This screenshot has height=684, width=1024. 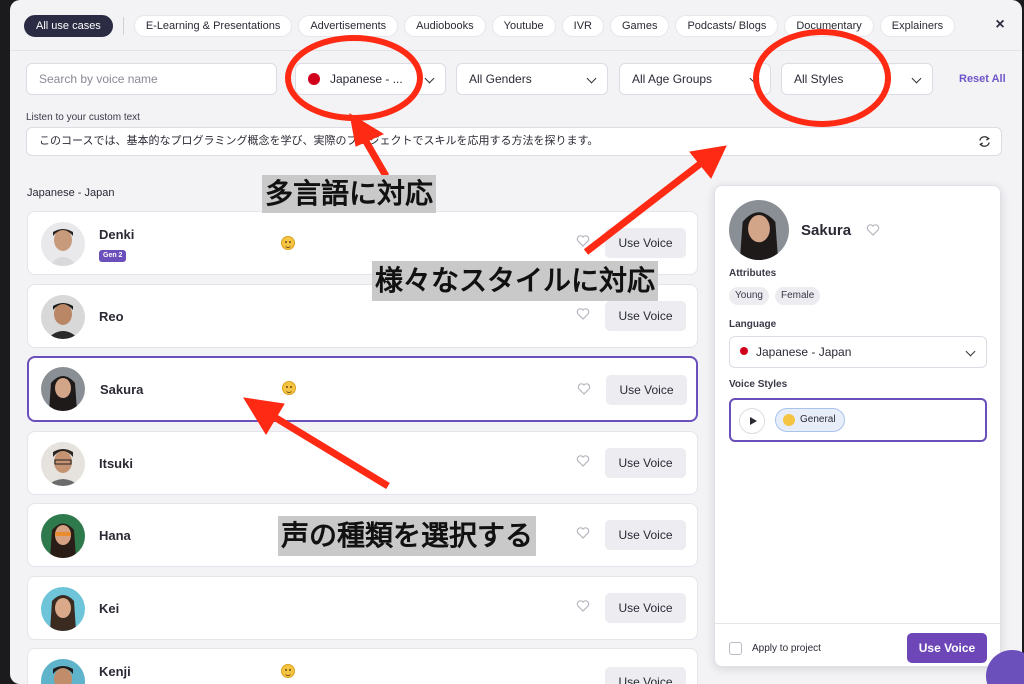 I want to click on style-select: All Styles, so click(x=857, y=79).